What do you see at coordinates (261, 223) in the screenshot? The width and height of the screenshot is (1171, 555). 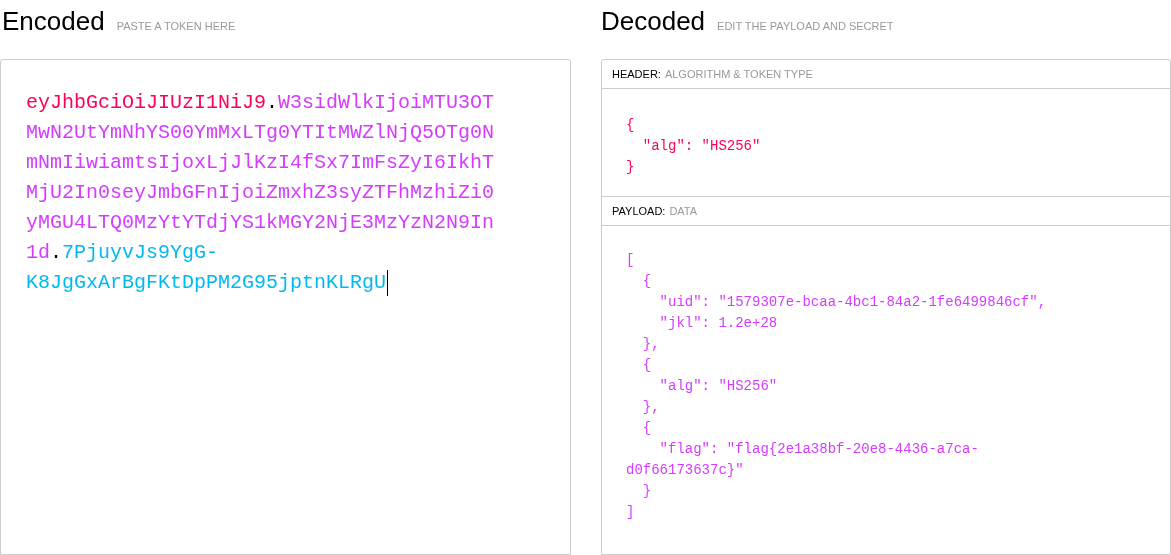 I see `token-line: yMGU4LTQ0MzYtYTdjYS1kMGY2NjE3MzYzN2N9In` at bounding box center [261, 223].